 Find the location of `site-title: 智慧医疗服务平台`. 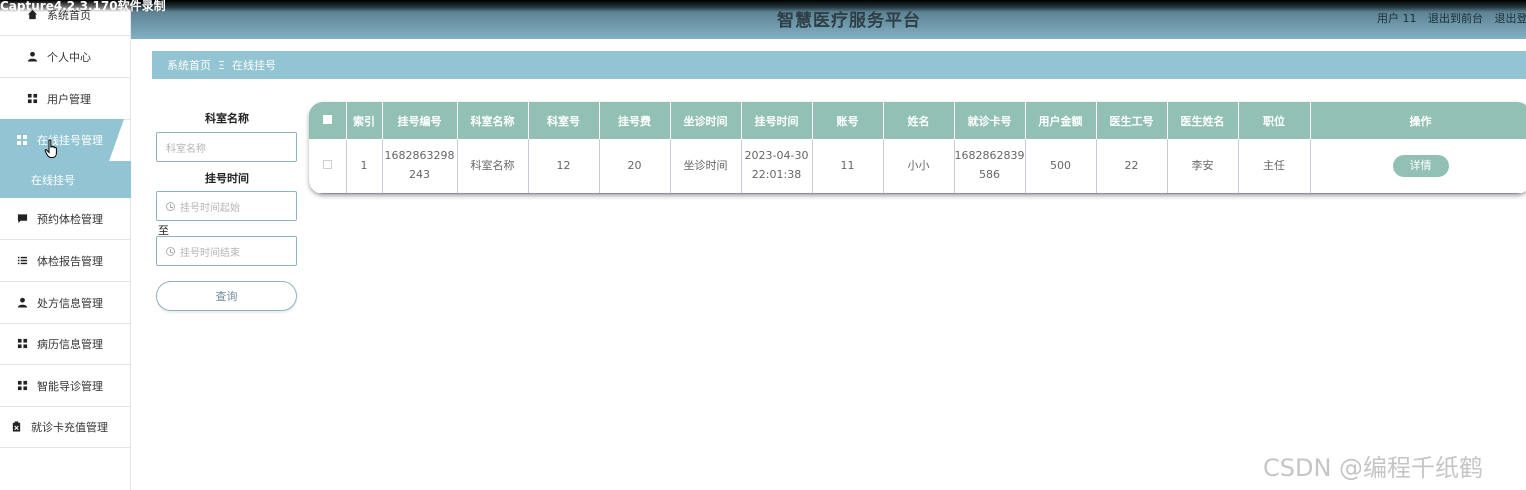

site-title: 智慧医疗服务平台 is located at coordinates (849, 21).